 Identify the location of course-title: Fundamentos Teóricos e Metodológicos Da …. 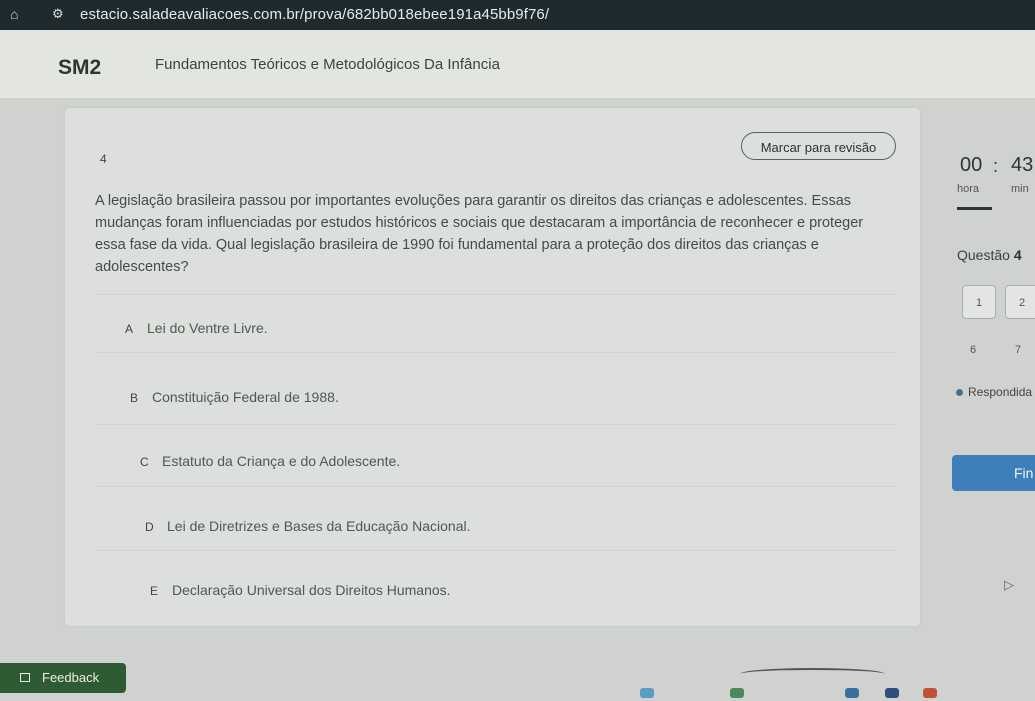
(327, 64).